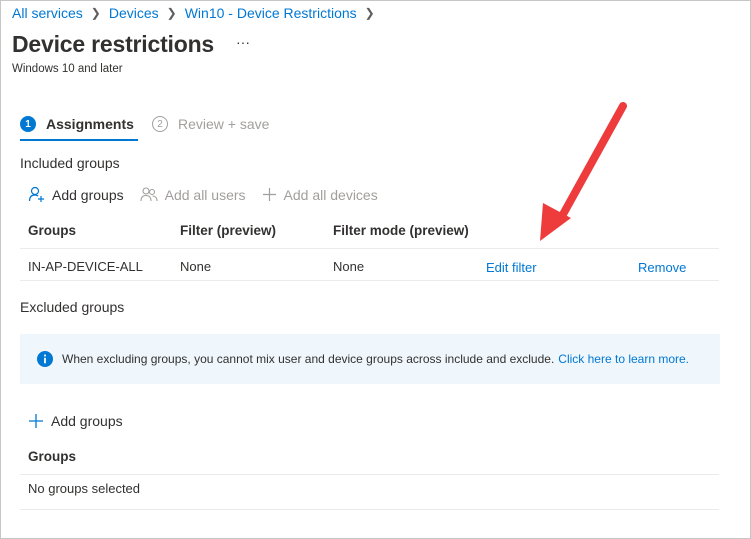 The width and height of the screenshot is (751, 539). Describe the element at coordinates (79, 140) in the screenshot. I see `active-tab-indicator` at that location.